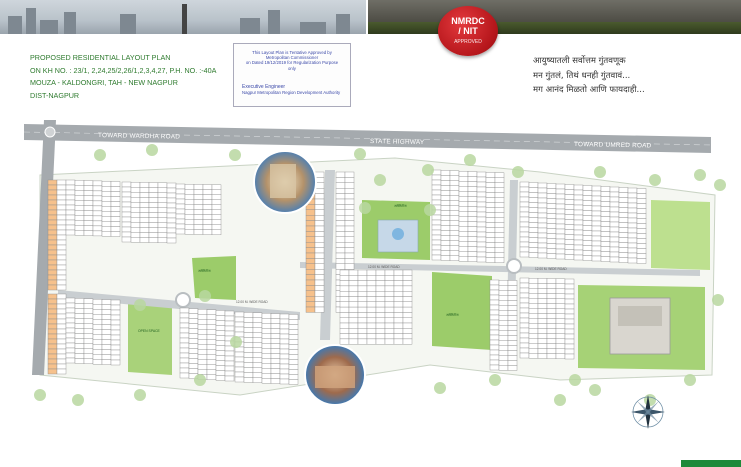 The image size is (741, 467). I want to click on wide-road-label-3: 12.00 M. WIDE ROAD, so click(551, 269).